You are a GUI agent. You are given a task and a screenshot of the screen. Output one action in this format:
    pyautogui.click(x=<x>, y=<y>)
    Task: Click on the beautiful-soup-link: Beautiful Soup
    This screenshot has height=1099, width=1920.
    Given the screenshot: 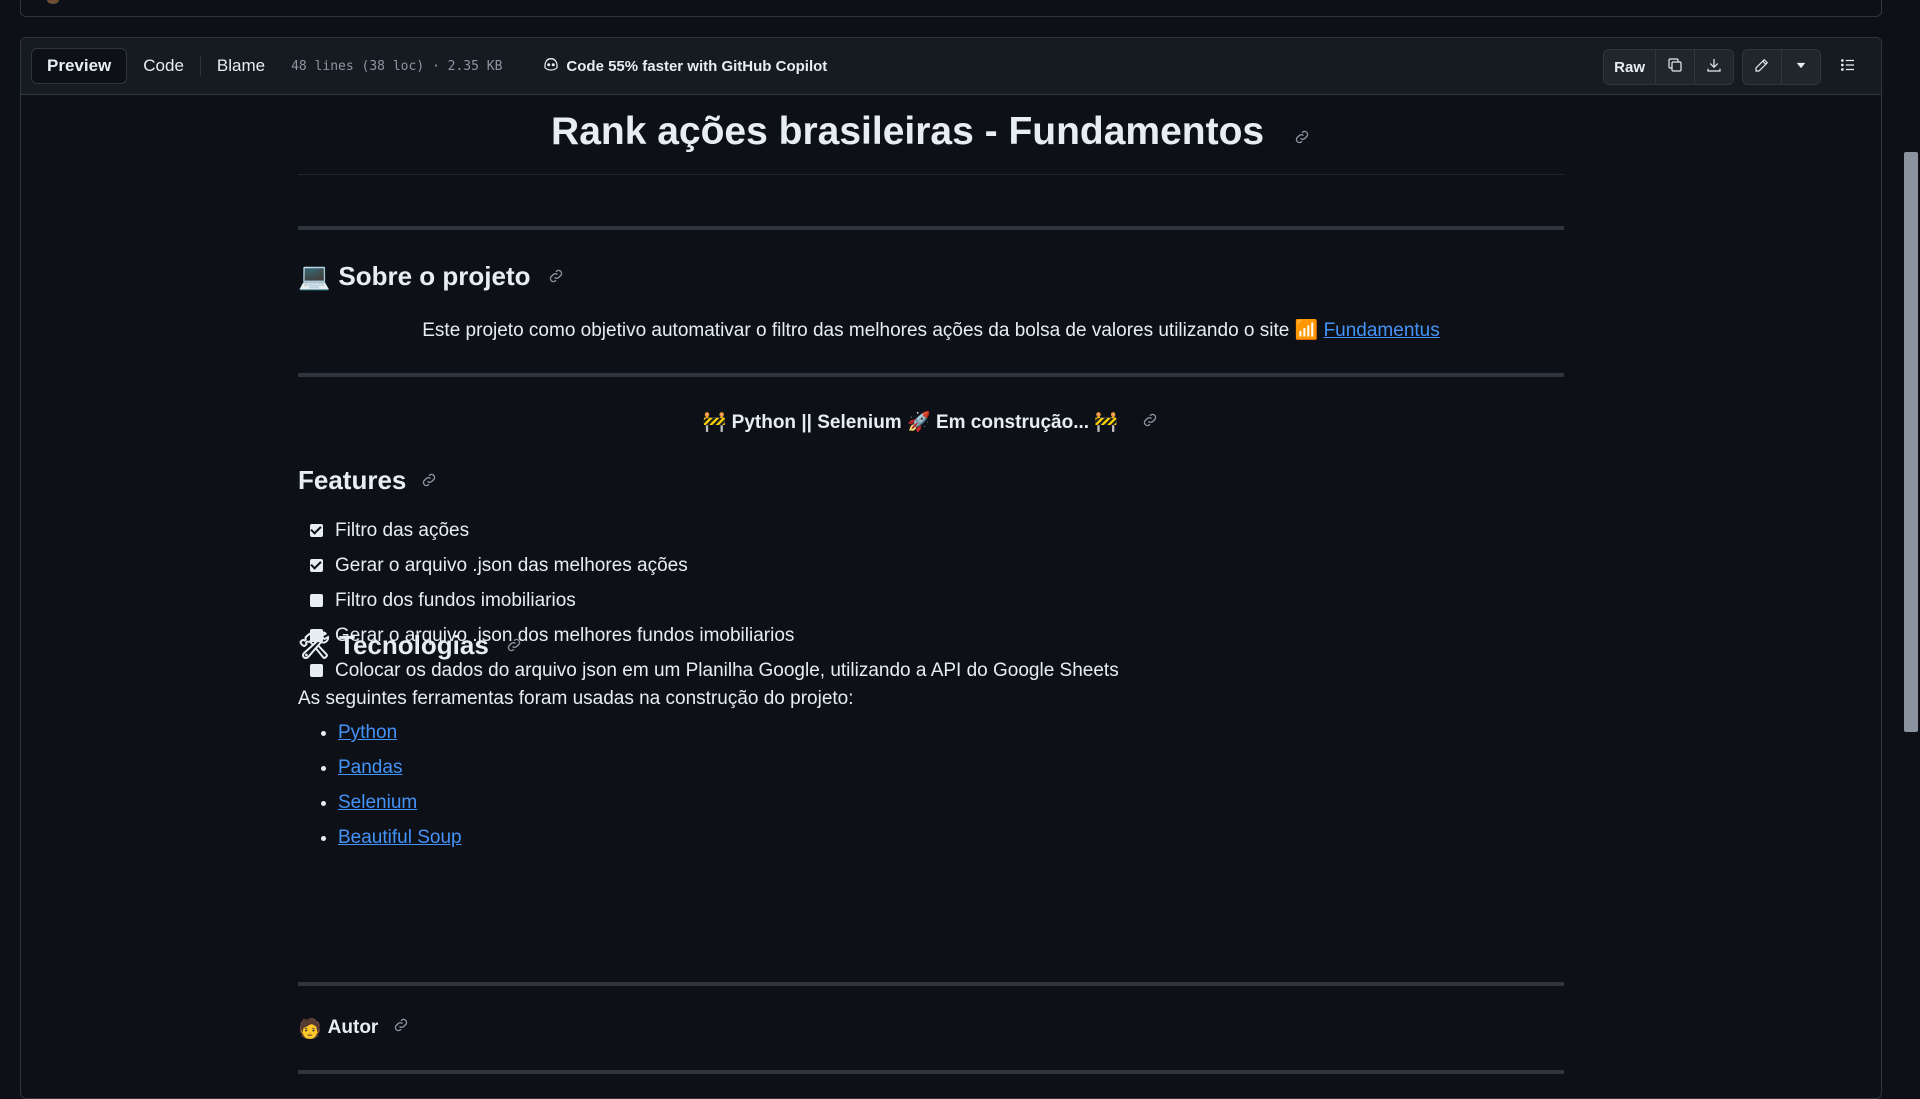 What is the action you would take?
    pyautogui.click(x=400, y=837)
    